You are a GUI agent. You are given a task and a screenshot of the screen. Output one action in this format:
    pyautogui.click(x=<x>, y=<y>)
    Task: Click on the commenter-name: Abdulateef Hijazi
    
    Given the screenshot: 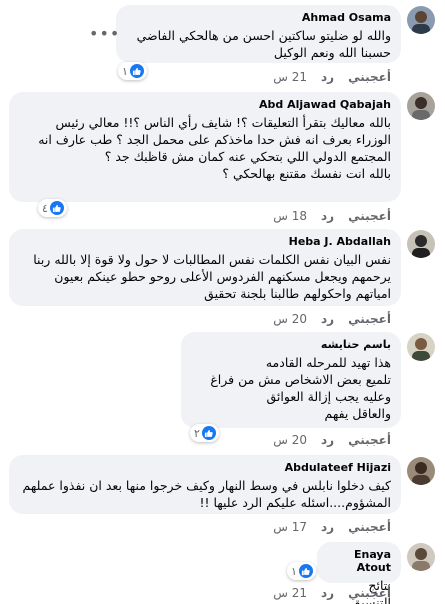 What is the action you would take?
    pyautogui.click(x=205, y=467)
    